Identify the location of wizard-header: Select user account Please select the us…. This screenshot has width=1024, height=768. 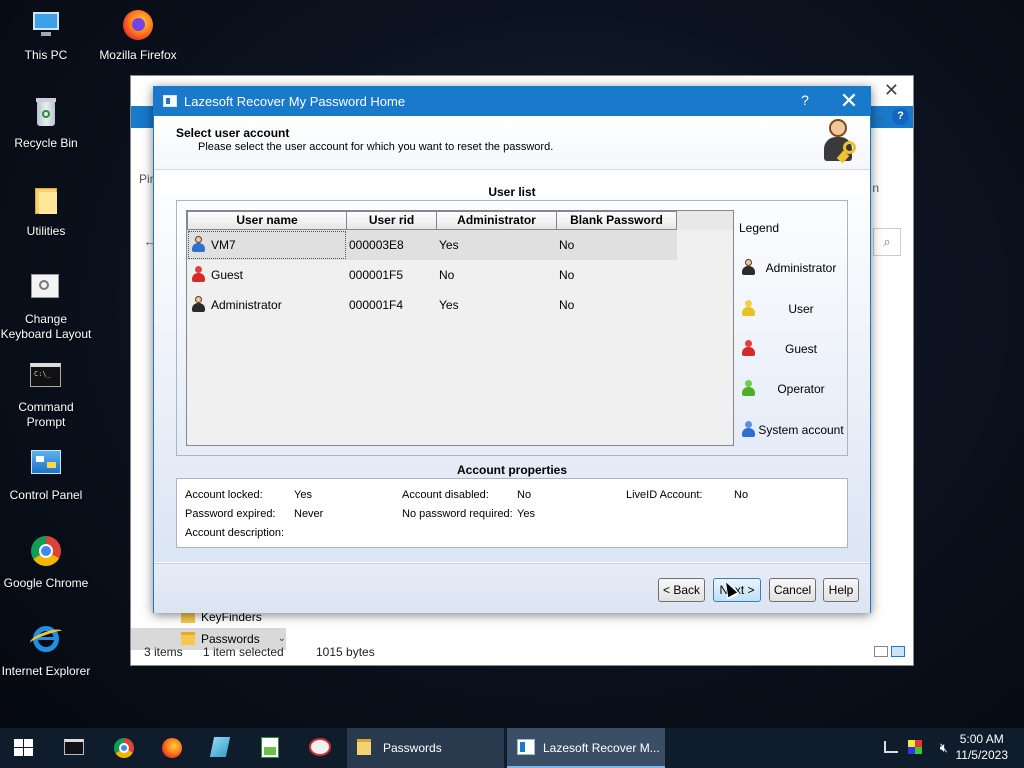
(512, 143).